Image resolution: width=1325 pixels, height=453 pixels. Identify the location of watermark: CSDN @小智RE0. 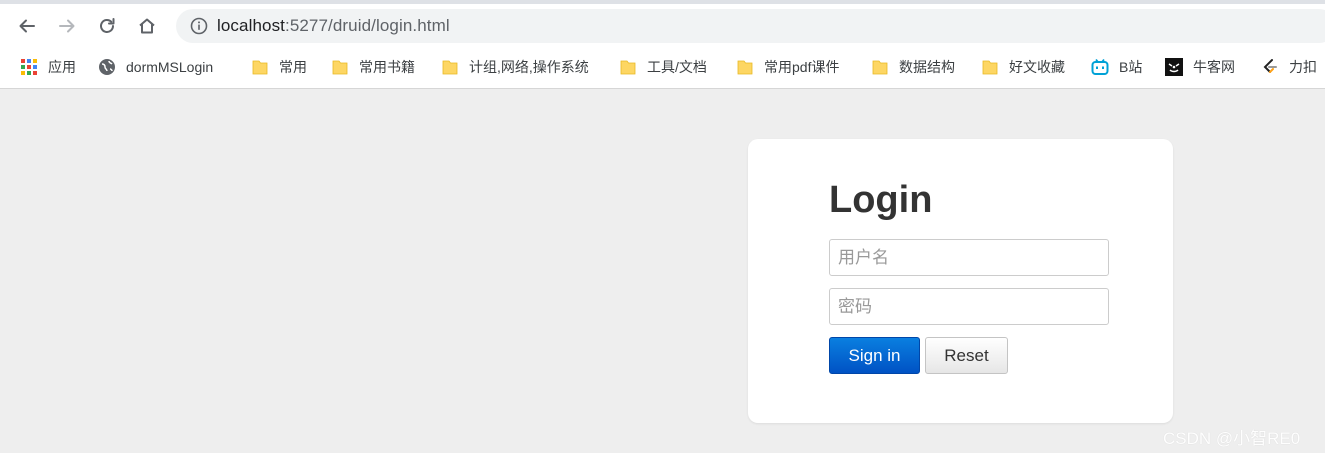
(1232, 438).